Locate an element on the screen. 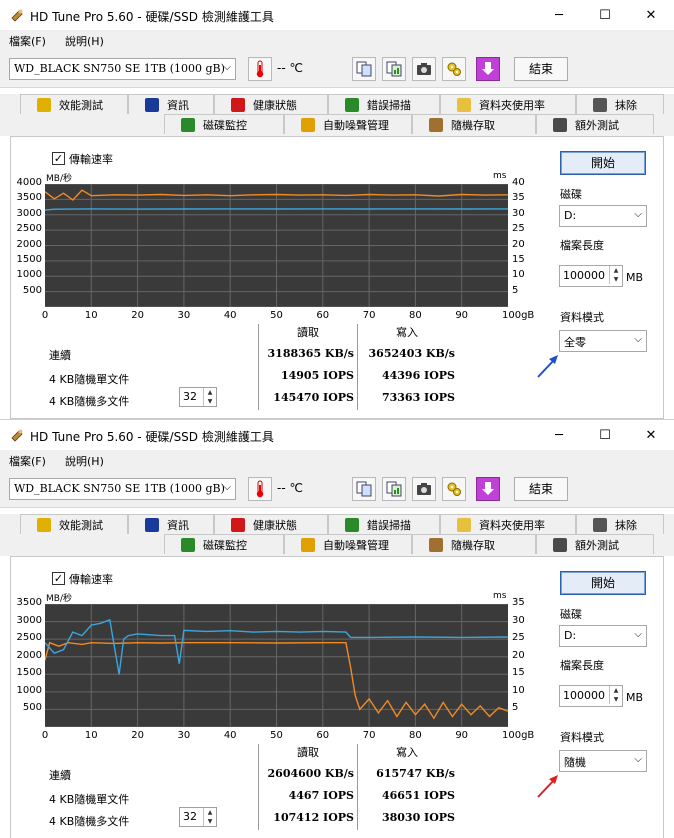 This screenshot has height=838, width=674. annotation-arrow-icon is located at coordinates (547, 786).